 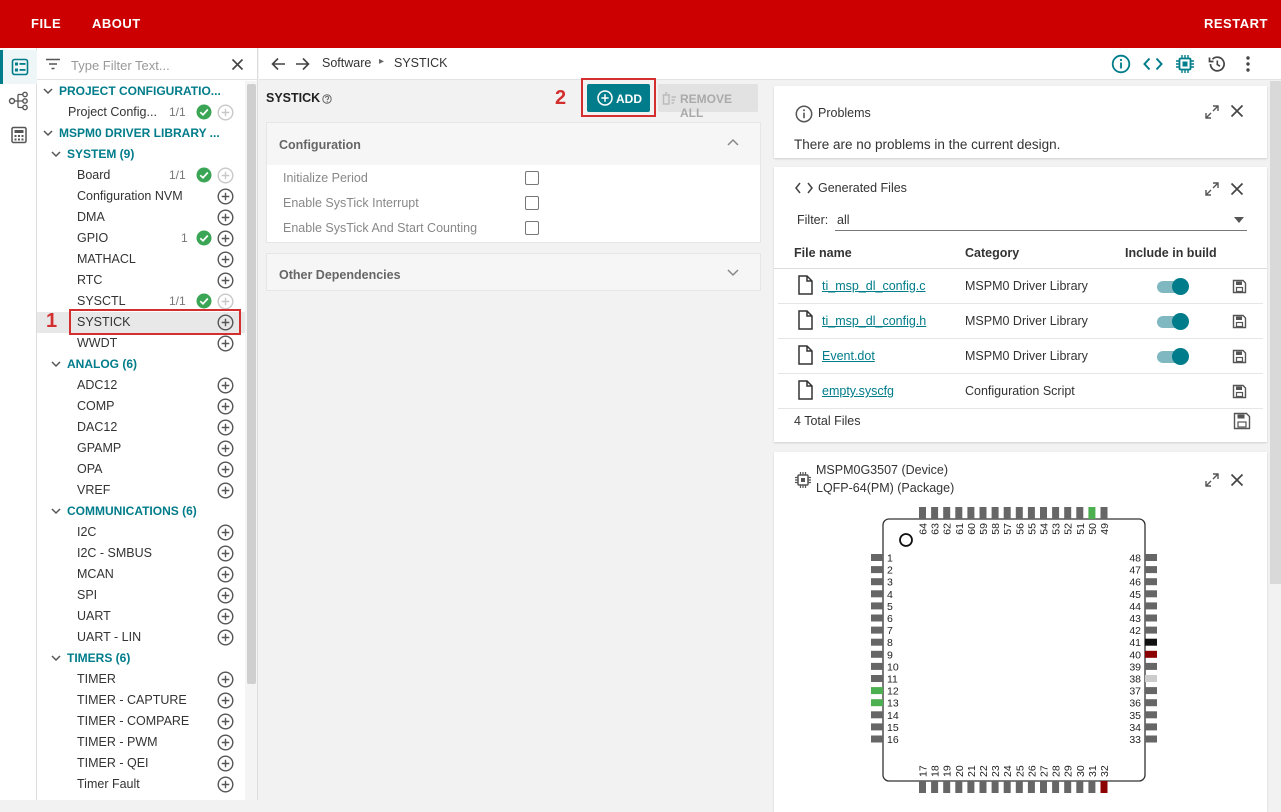 I want to click on sidebar-item-spi: SPI, so click(x=141, y=595).